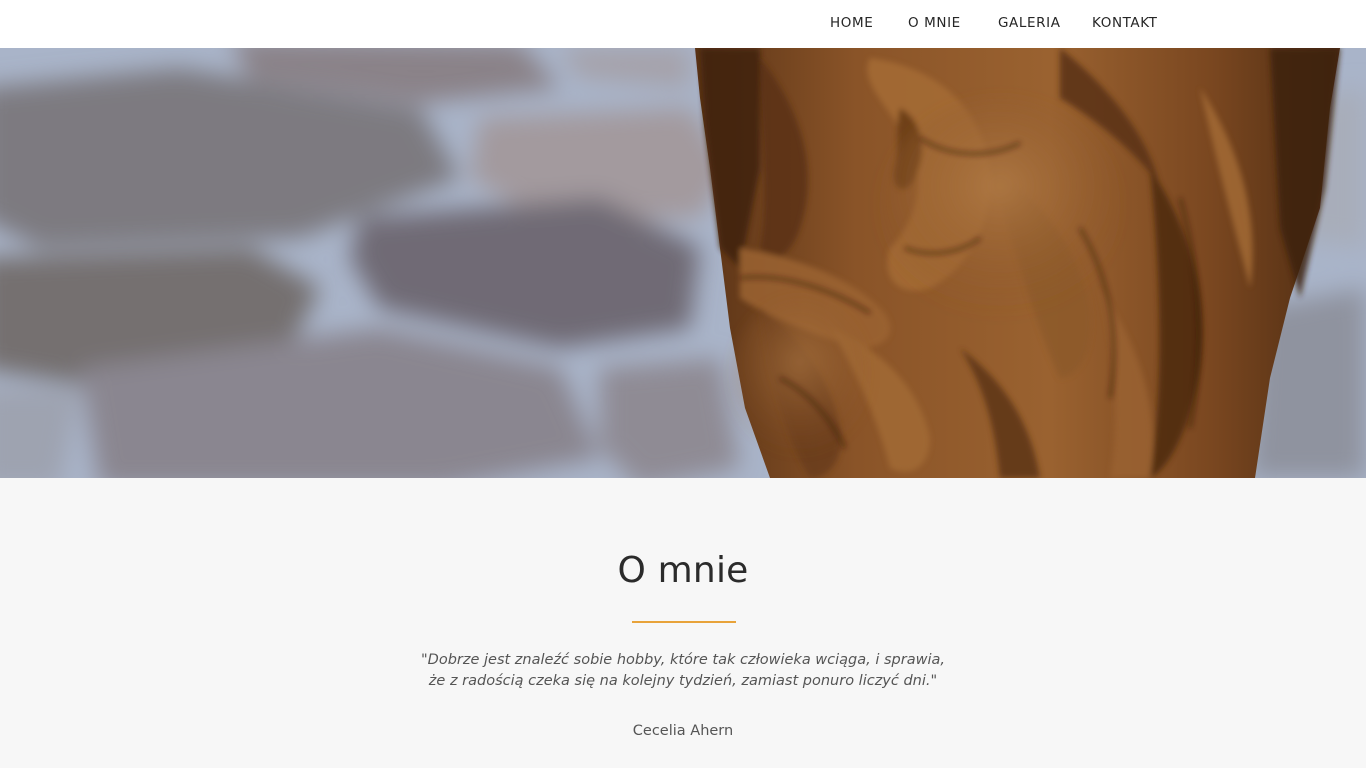  Describe the element at coordinates (1029, 23) in the screenshot. I see `nav-gallery-link: GALERIA` at that location.